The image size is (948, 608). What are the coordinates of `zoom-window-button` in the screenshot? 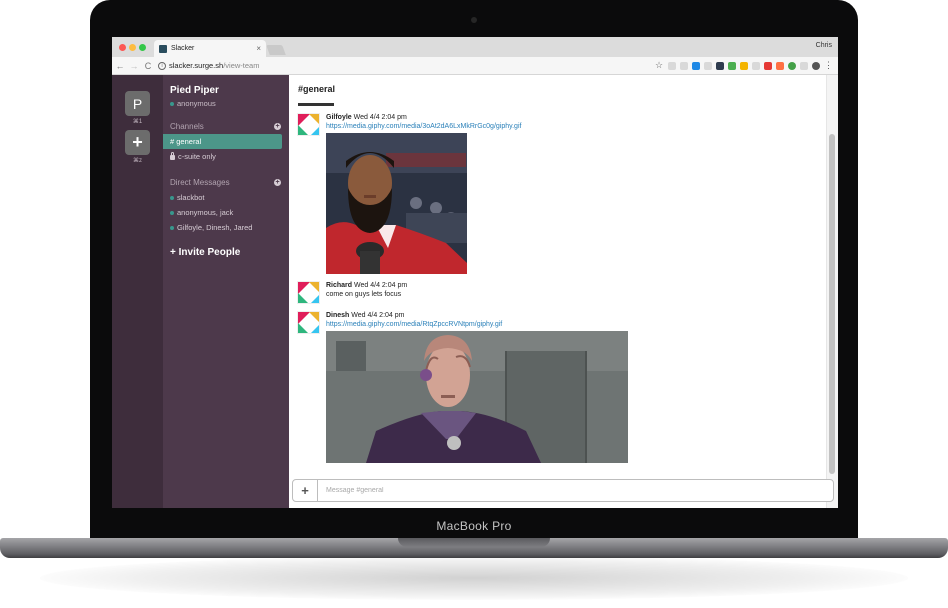 It's located at (142, 47).